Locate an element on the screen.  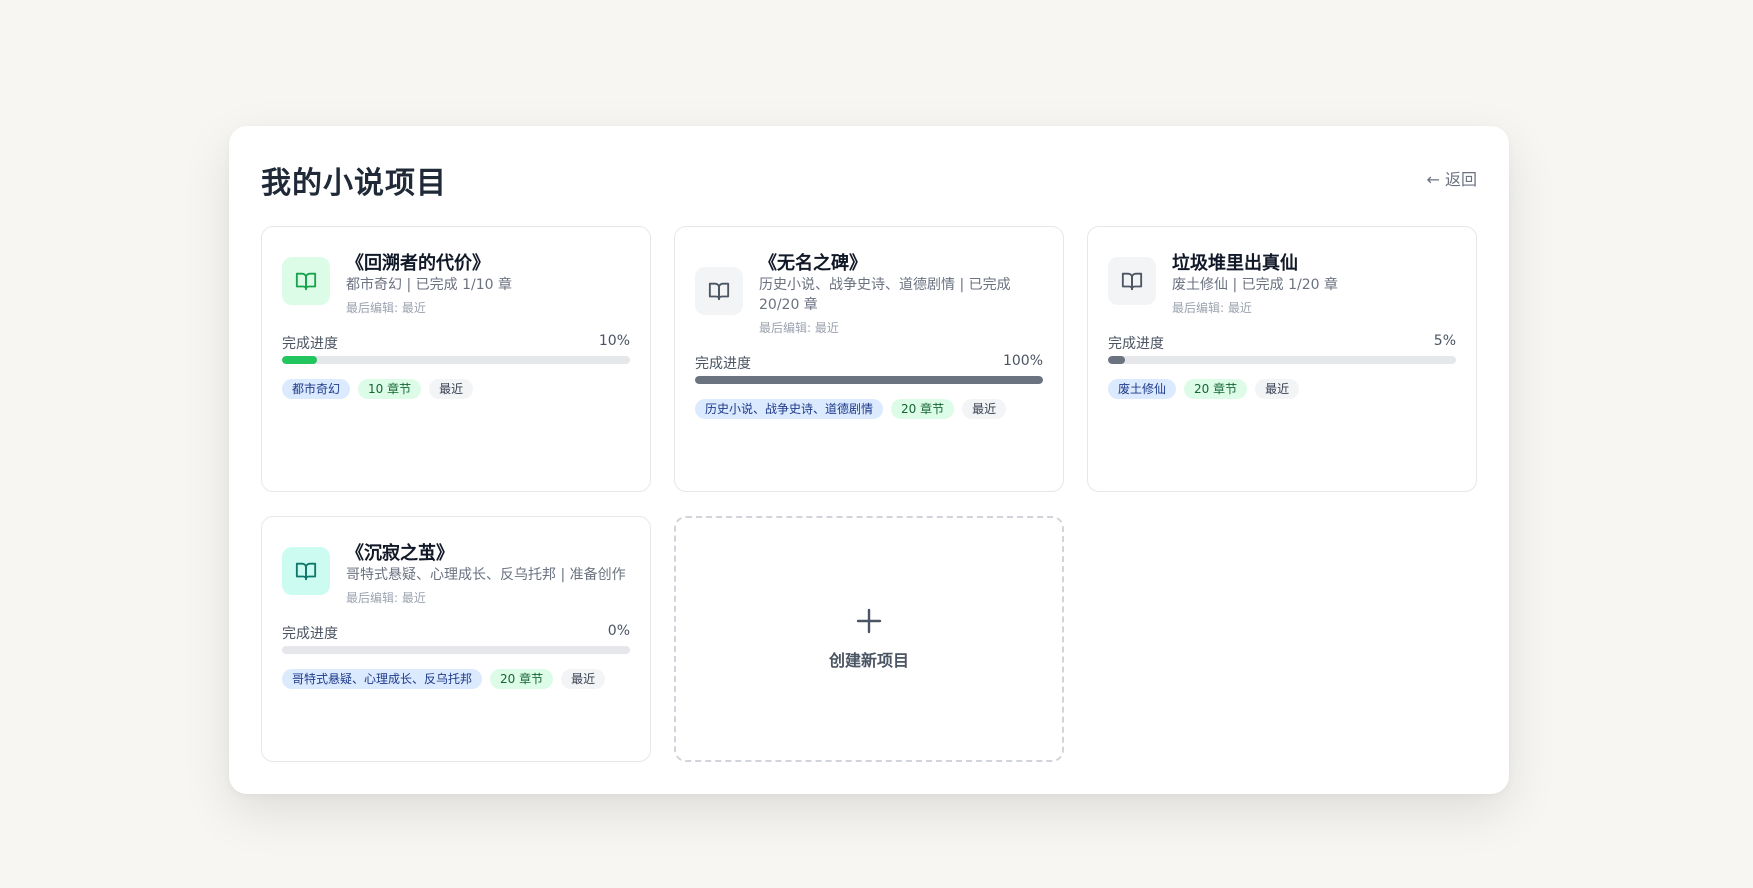
page-title: 我的小说项目 is located at coordinates (354, 183).